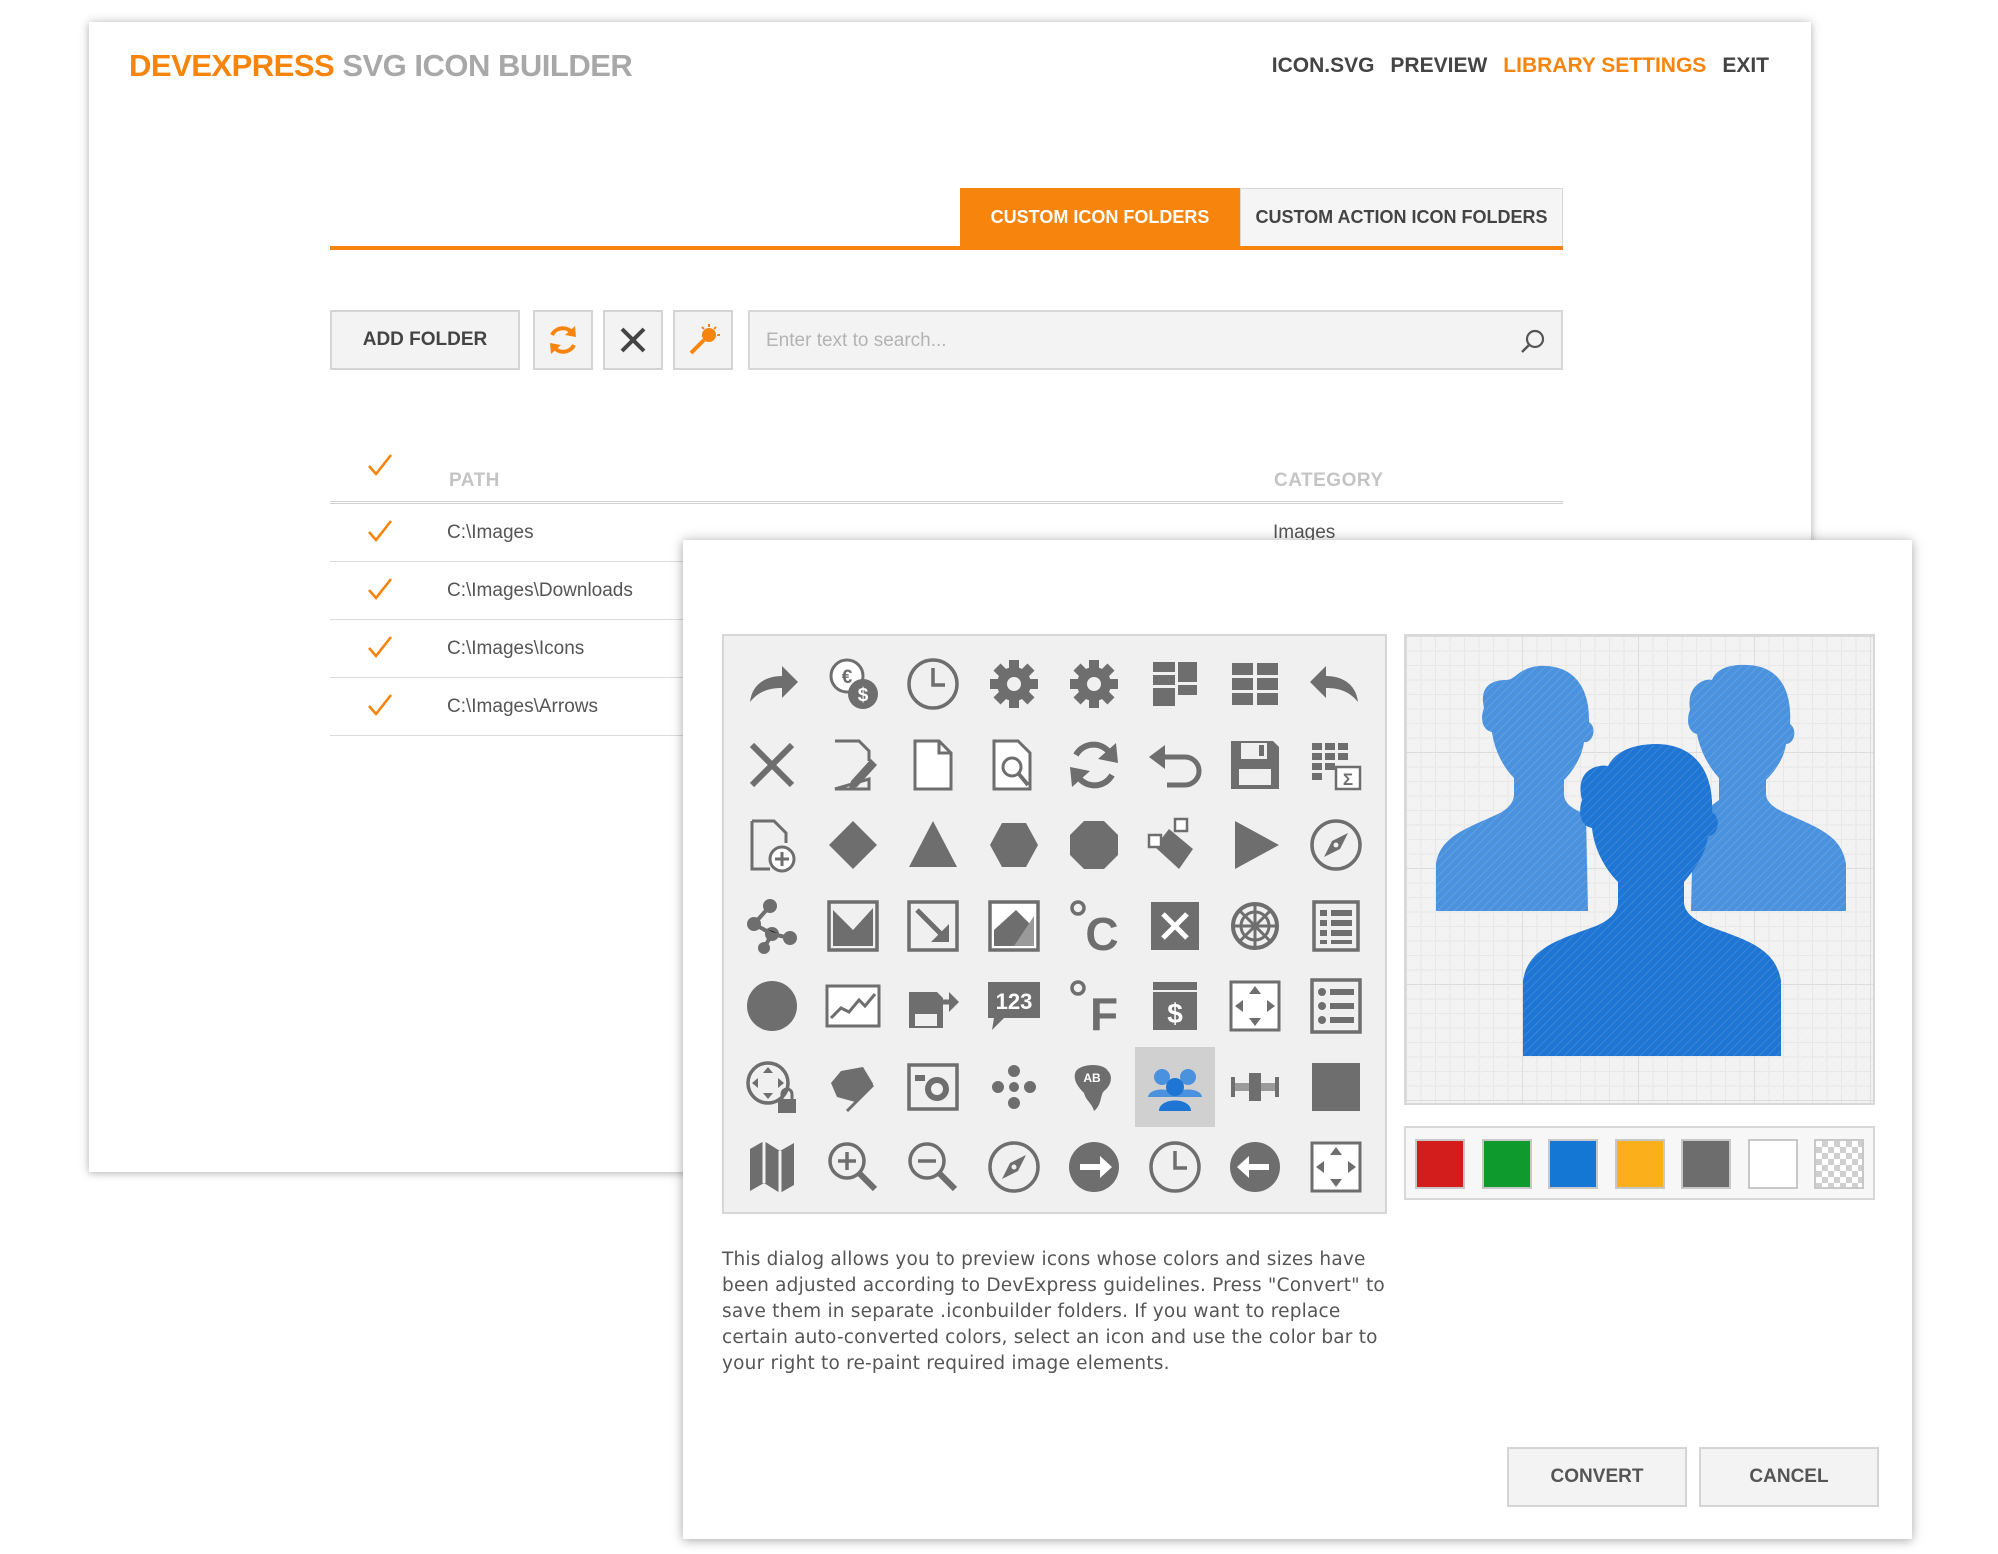  What do you see at coordinates (1094, 1006) in the screenshot?
I see `icon-cell-fahrenheit: F` at bounding box center [1094, 1006].